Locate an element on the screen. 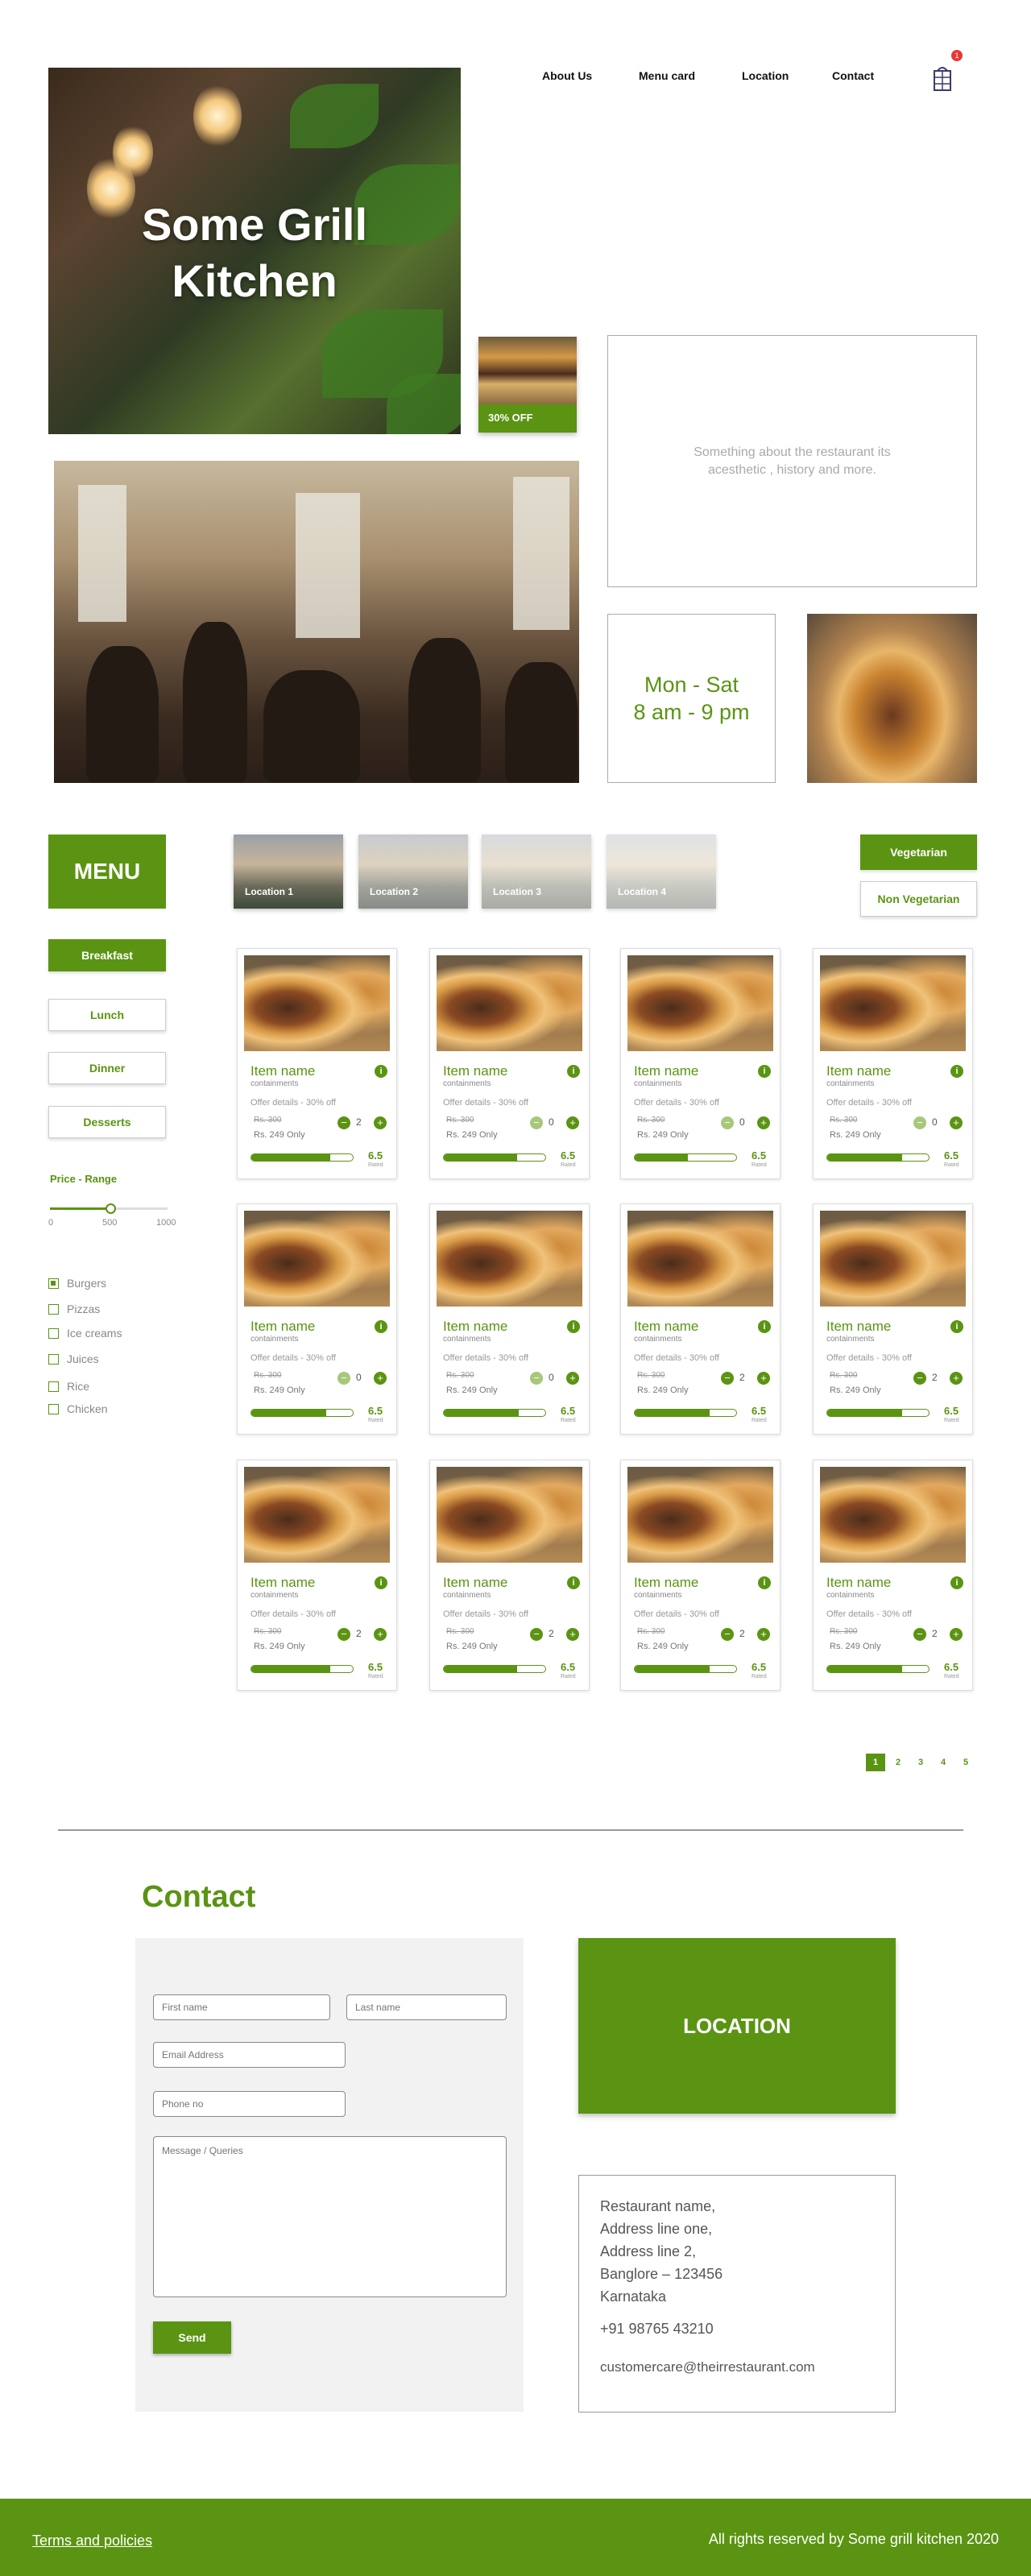 This screenshot has height=2576, width=1031. location-map-button: LOCATION is located at coordinates (737, 2026).